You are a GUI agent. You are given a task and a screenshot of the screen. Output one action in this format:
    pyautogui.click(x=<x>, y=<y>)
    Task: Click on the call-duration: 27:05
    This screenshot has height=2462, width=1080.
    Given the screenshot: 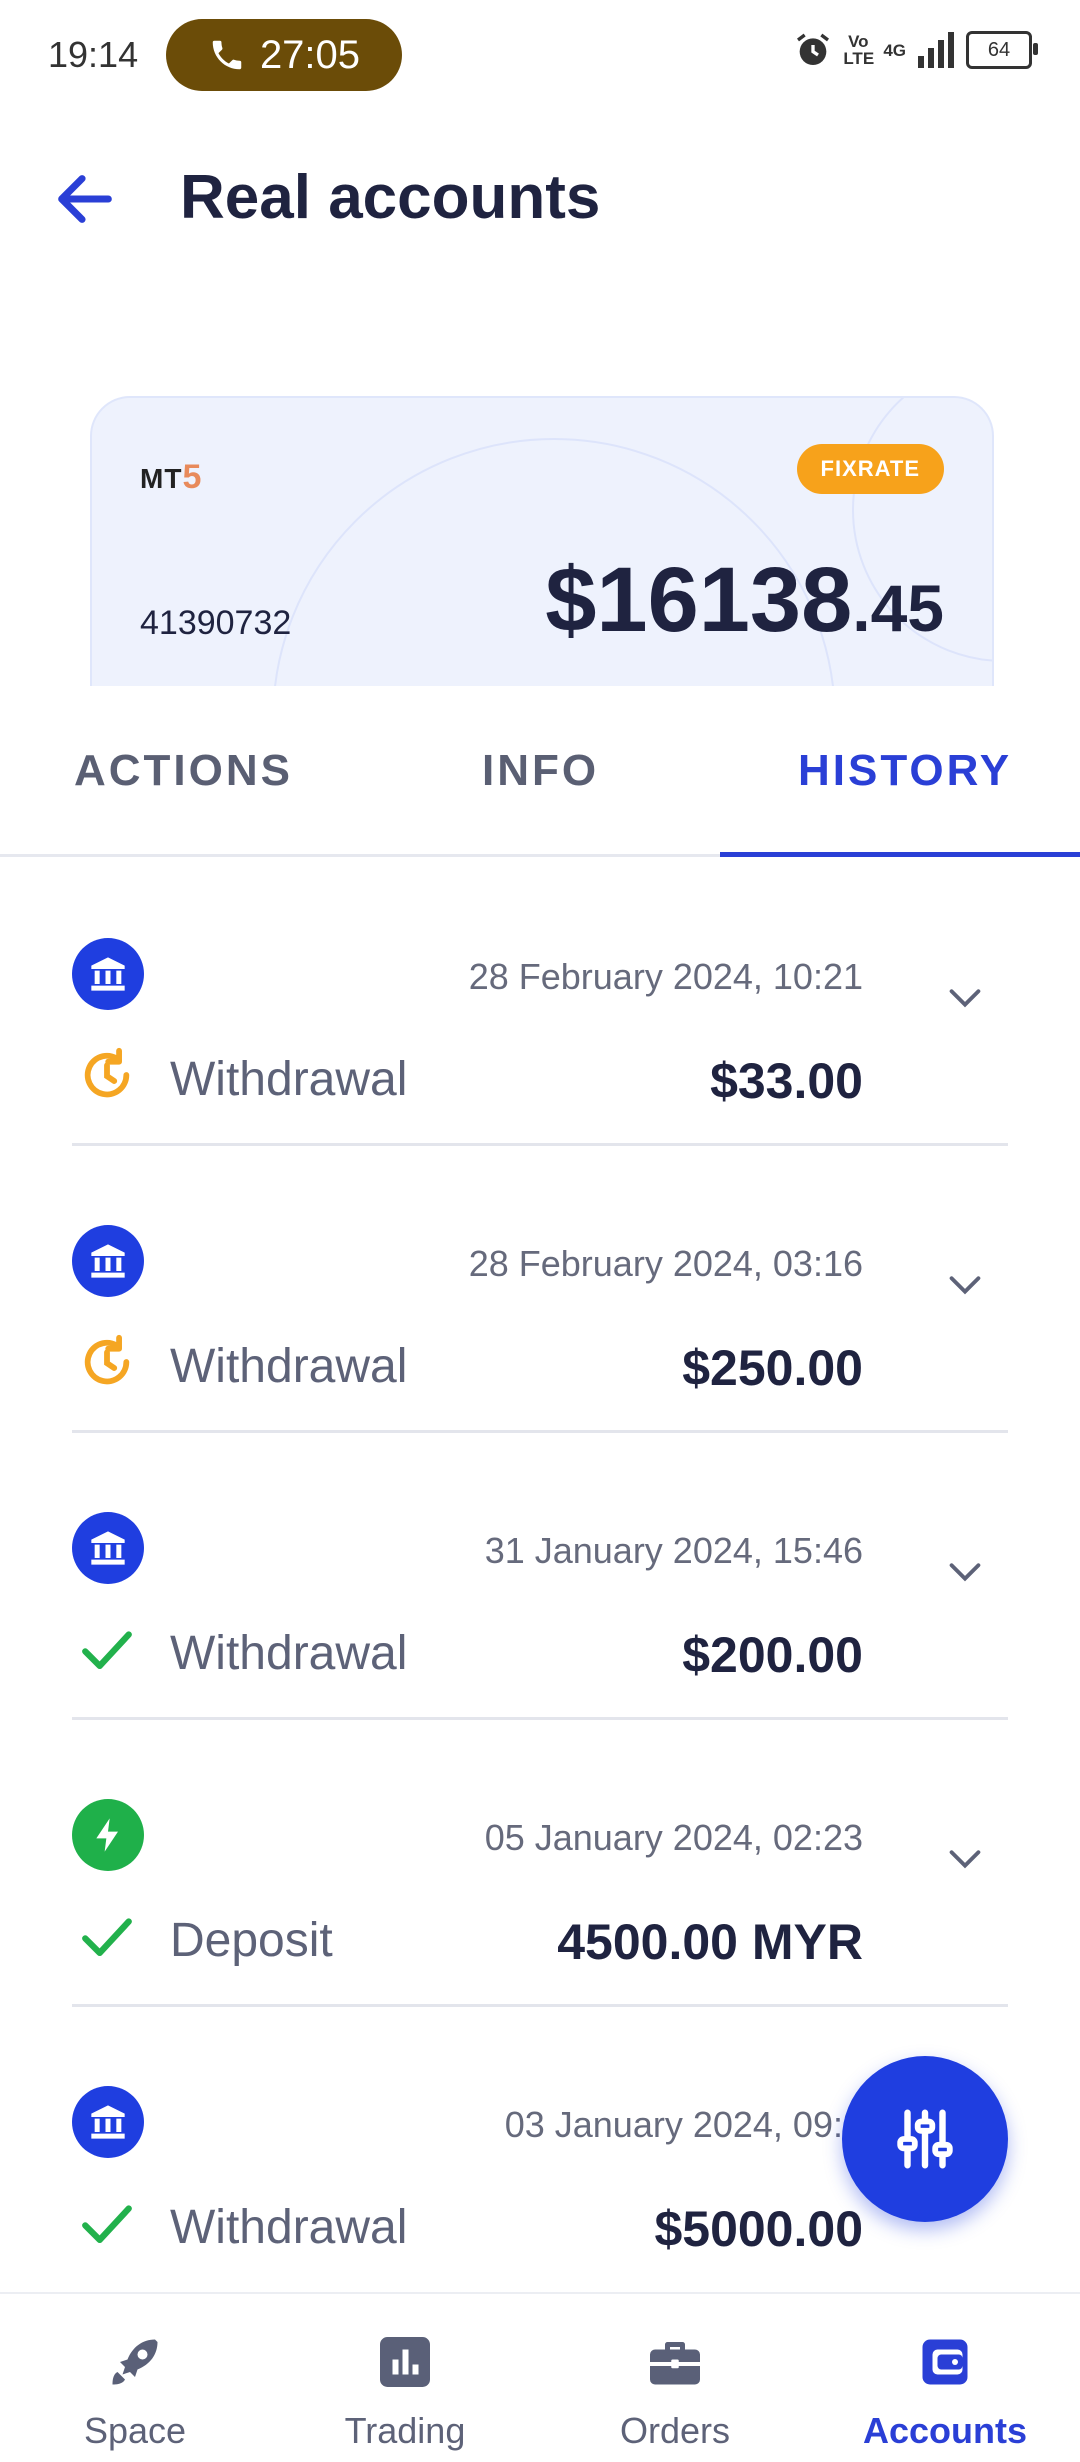 What is the action you would take?
    pyautogui.click(x=310, y=54)
    